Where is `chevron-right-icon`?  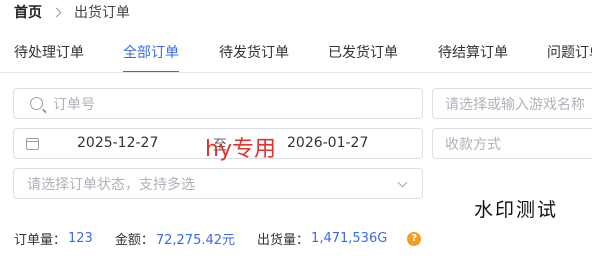 chevron-right-icon is located at coordinates (56, 12).